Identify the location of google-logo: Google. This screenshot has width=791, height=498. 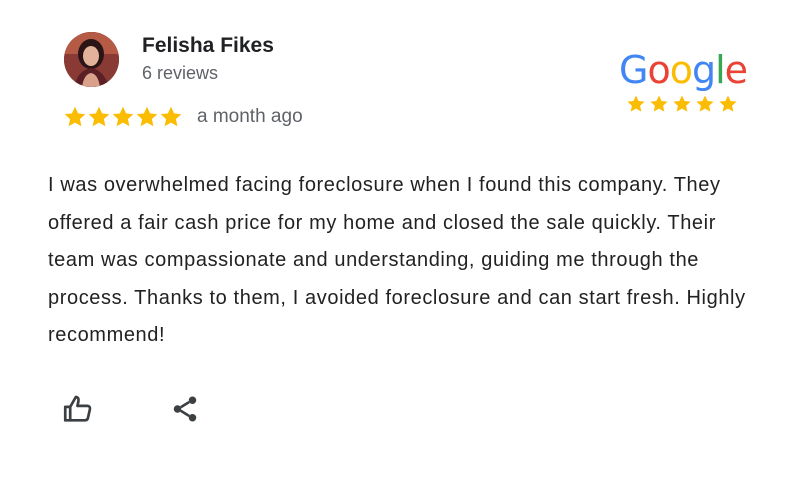
(683, 70).